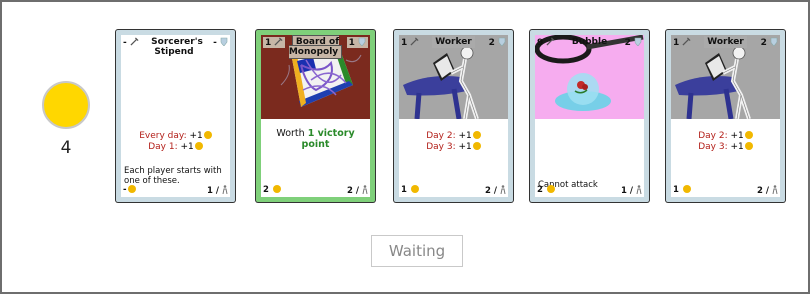 The width and height of the screenshot is (810, 294). I want to click on coin-count: 4, so click(66, 148).